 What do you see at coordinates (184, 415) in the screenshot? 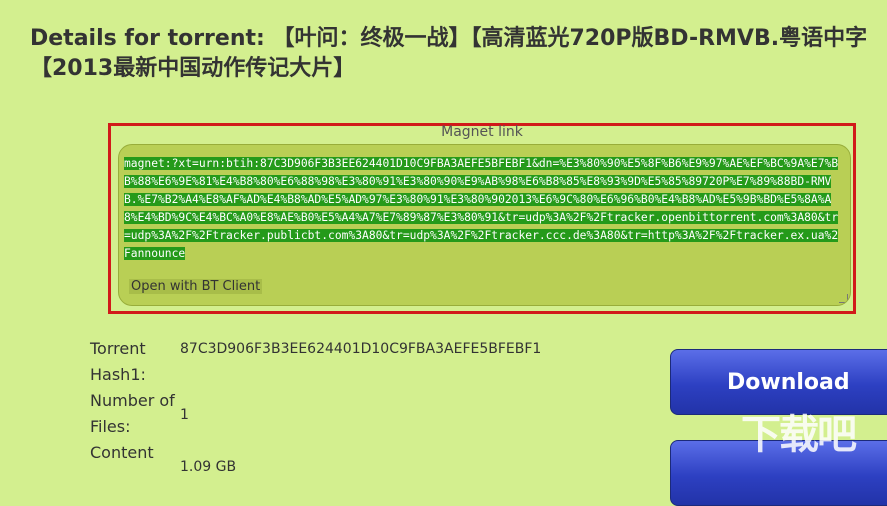
I see `detail-value: 1` at bounding box center [184, 415].